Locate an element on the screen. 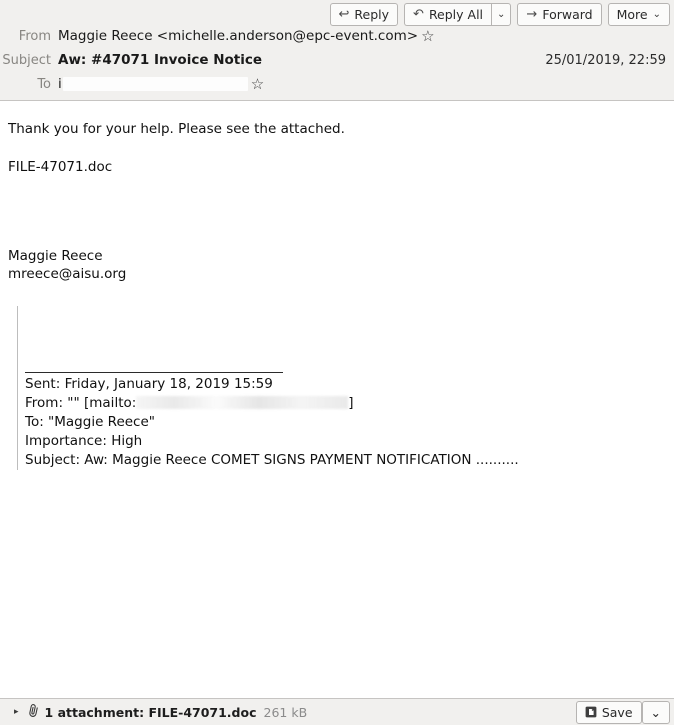 The height and width of the screenshot is (725, 674). quote-blank-space is located at coordinates (344, 339).